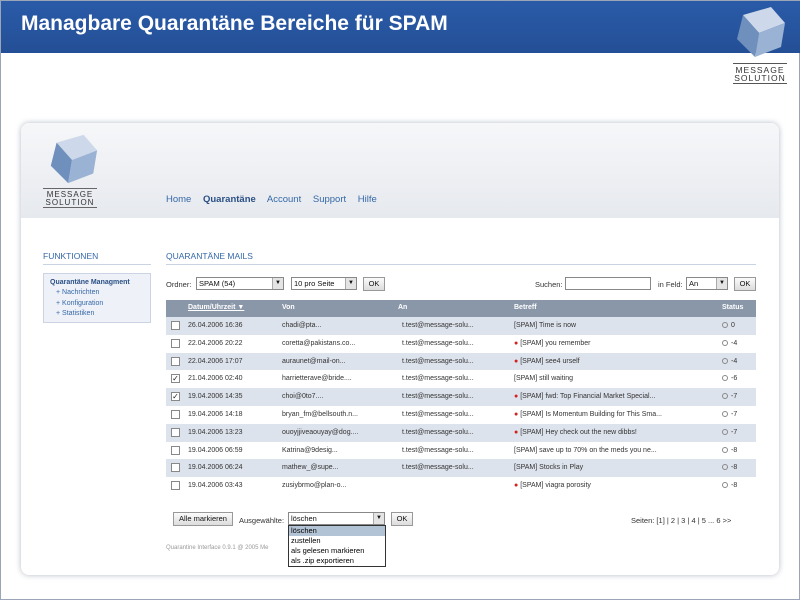  I want to click on nav-home: Home, so click(178, 199).